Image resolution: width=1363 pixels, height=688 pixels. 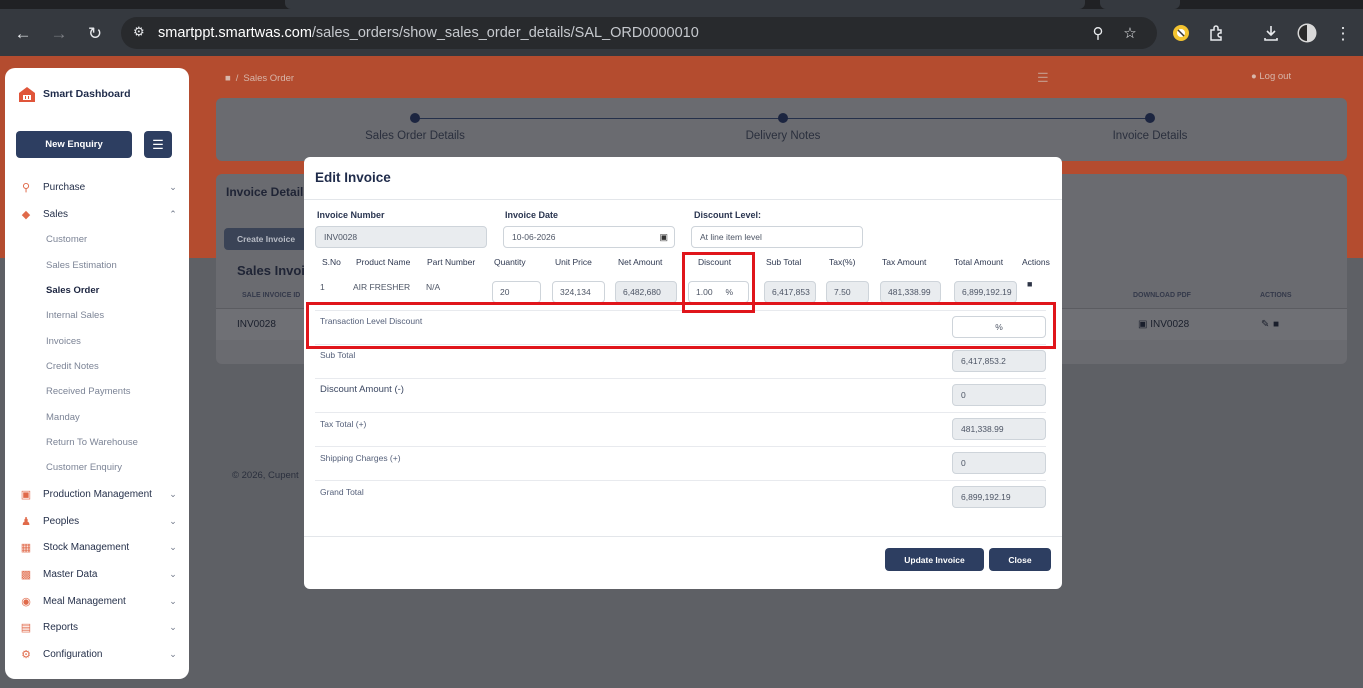 What do you see at coordinates (1181, 33) in the screenshot?
I see `extension-badge-icon` at bounding box center [1181, 33].